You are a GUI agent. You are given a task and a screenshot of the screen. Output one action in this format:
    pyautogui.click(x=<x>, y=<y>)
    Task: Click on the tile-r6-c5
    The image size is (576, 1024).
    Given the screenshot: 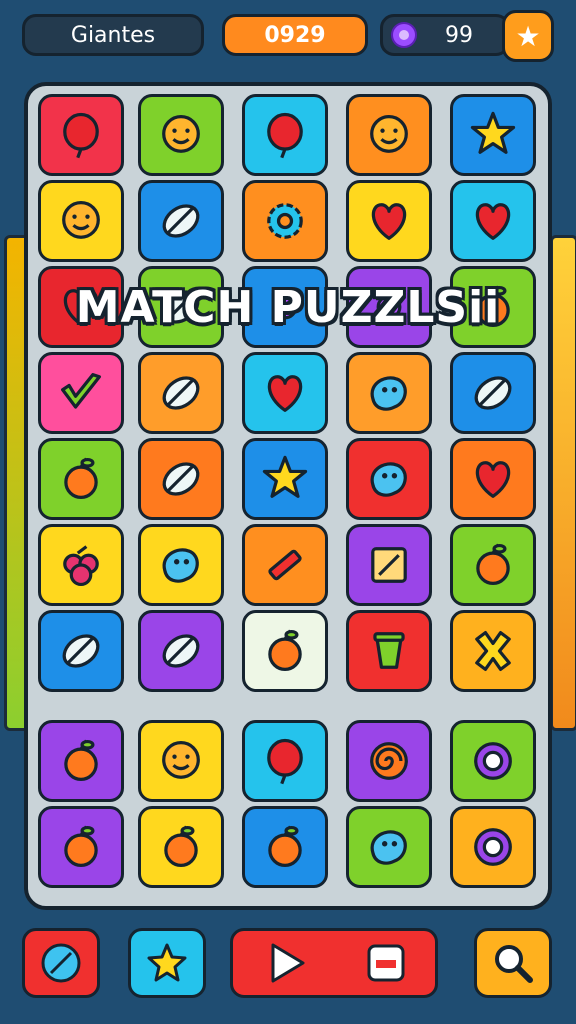 What is the action you would take?
    pyautogui.click(x=493, y=565)
    